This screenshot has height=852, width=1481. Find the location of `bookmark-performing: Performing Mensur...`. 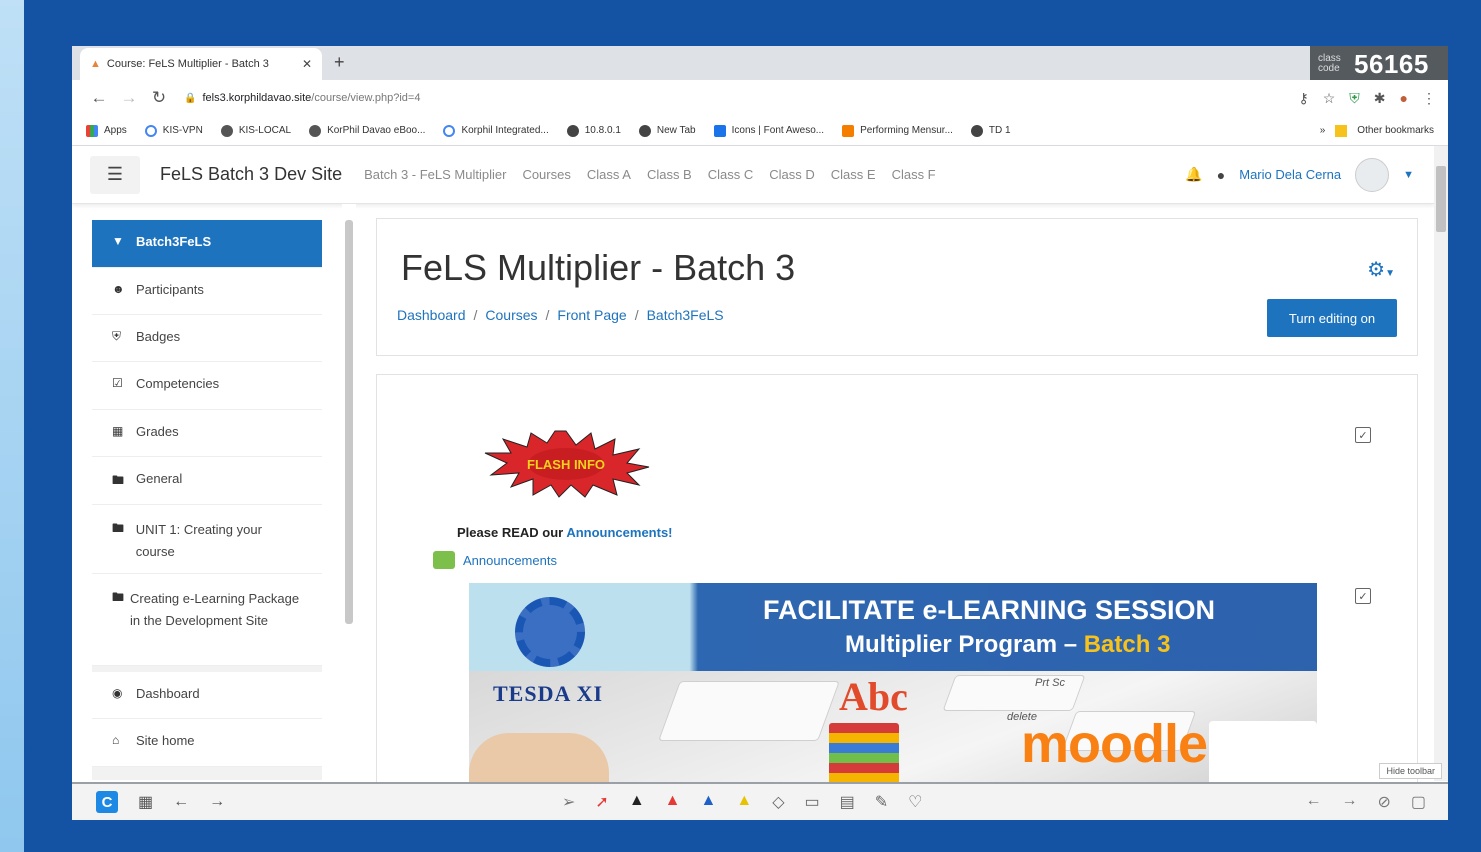

bookmark-performing: Performing Mensur... is located at coordinates (897, 130).